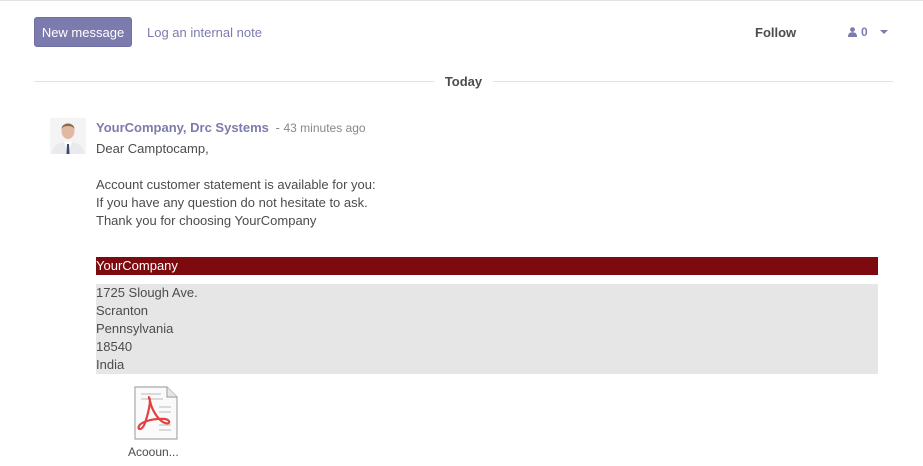 The image size is (923, 466). Describe the element at coordinates (463, 81) in the screenshot. I see `date-divider-label: Today` at that location.